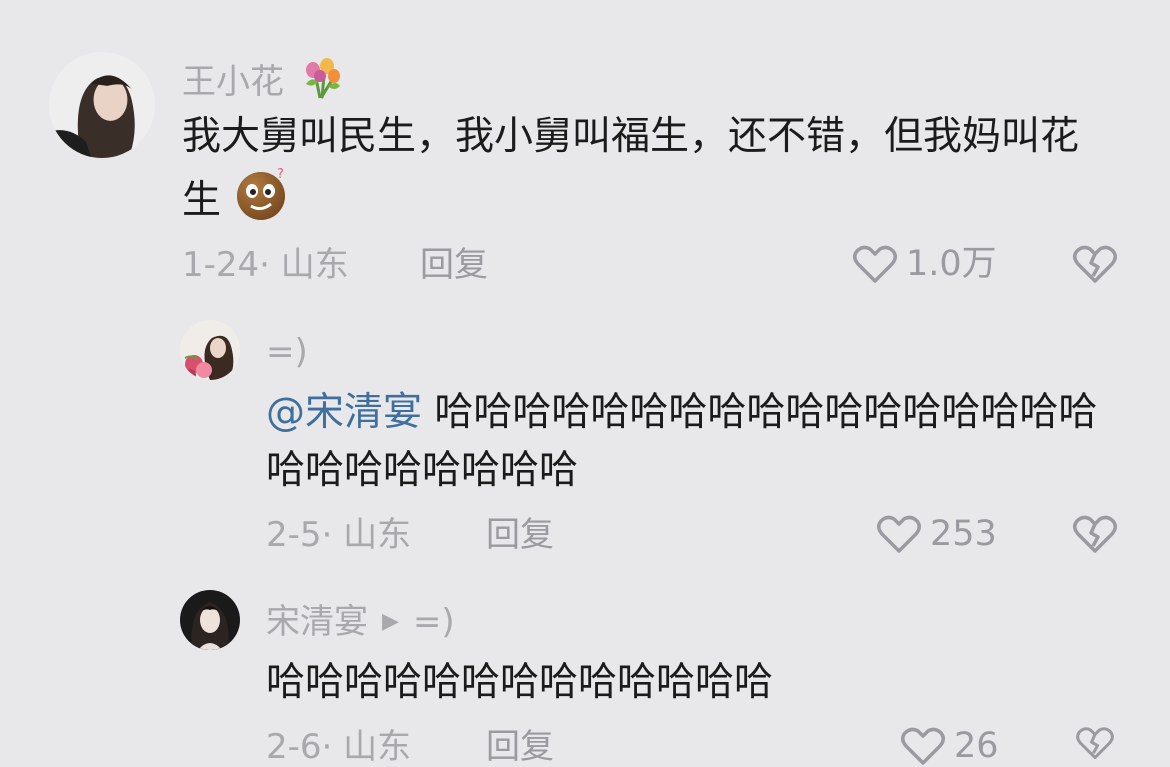 The width and height of the screenshot is (1170, 767). What do you see at coordinates (339, 747) in the screenshot?
I see `comment-date-location: 2-6· 山东` at bounding box center [339, 747].